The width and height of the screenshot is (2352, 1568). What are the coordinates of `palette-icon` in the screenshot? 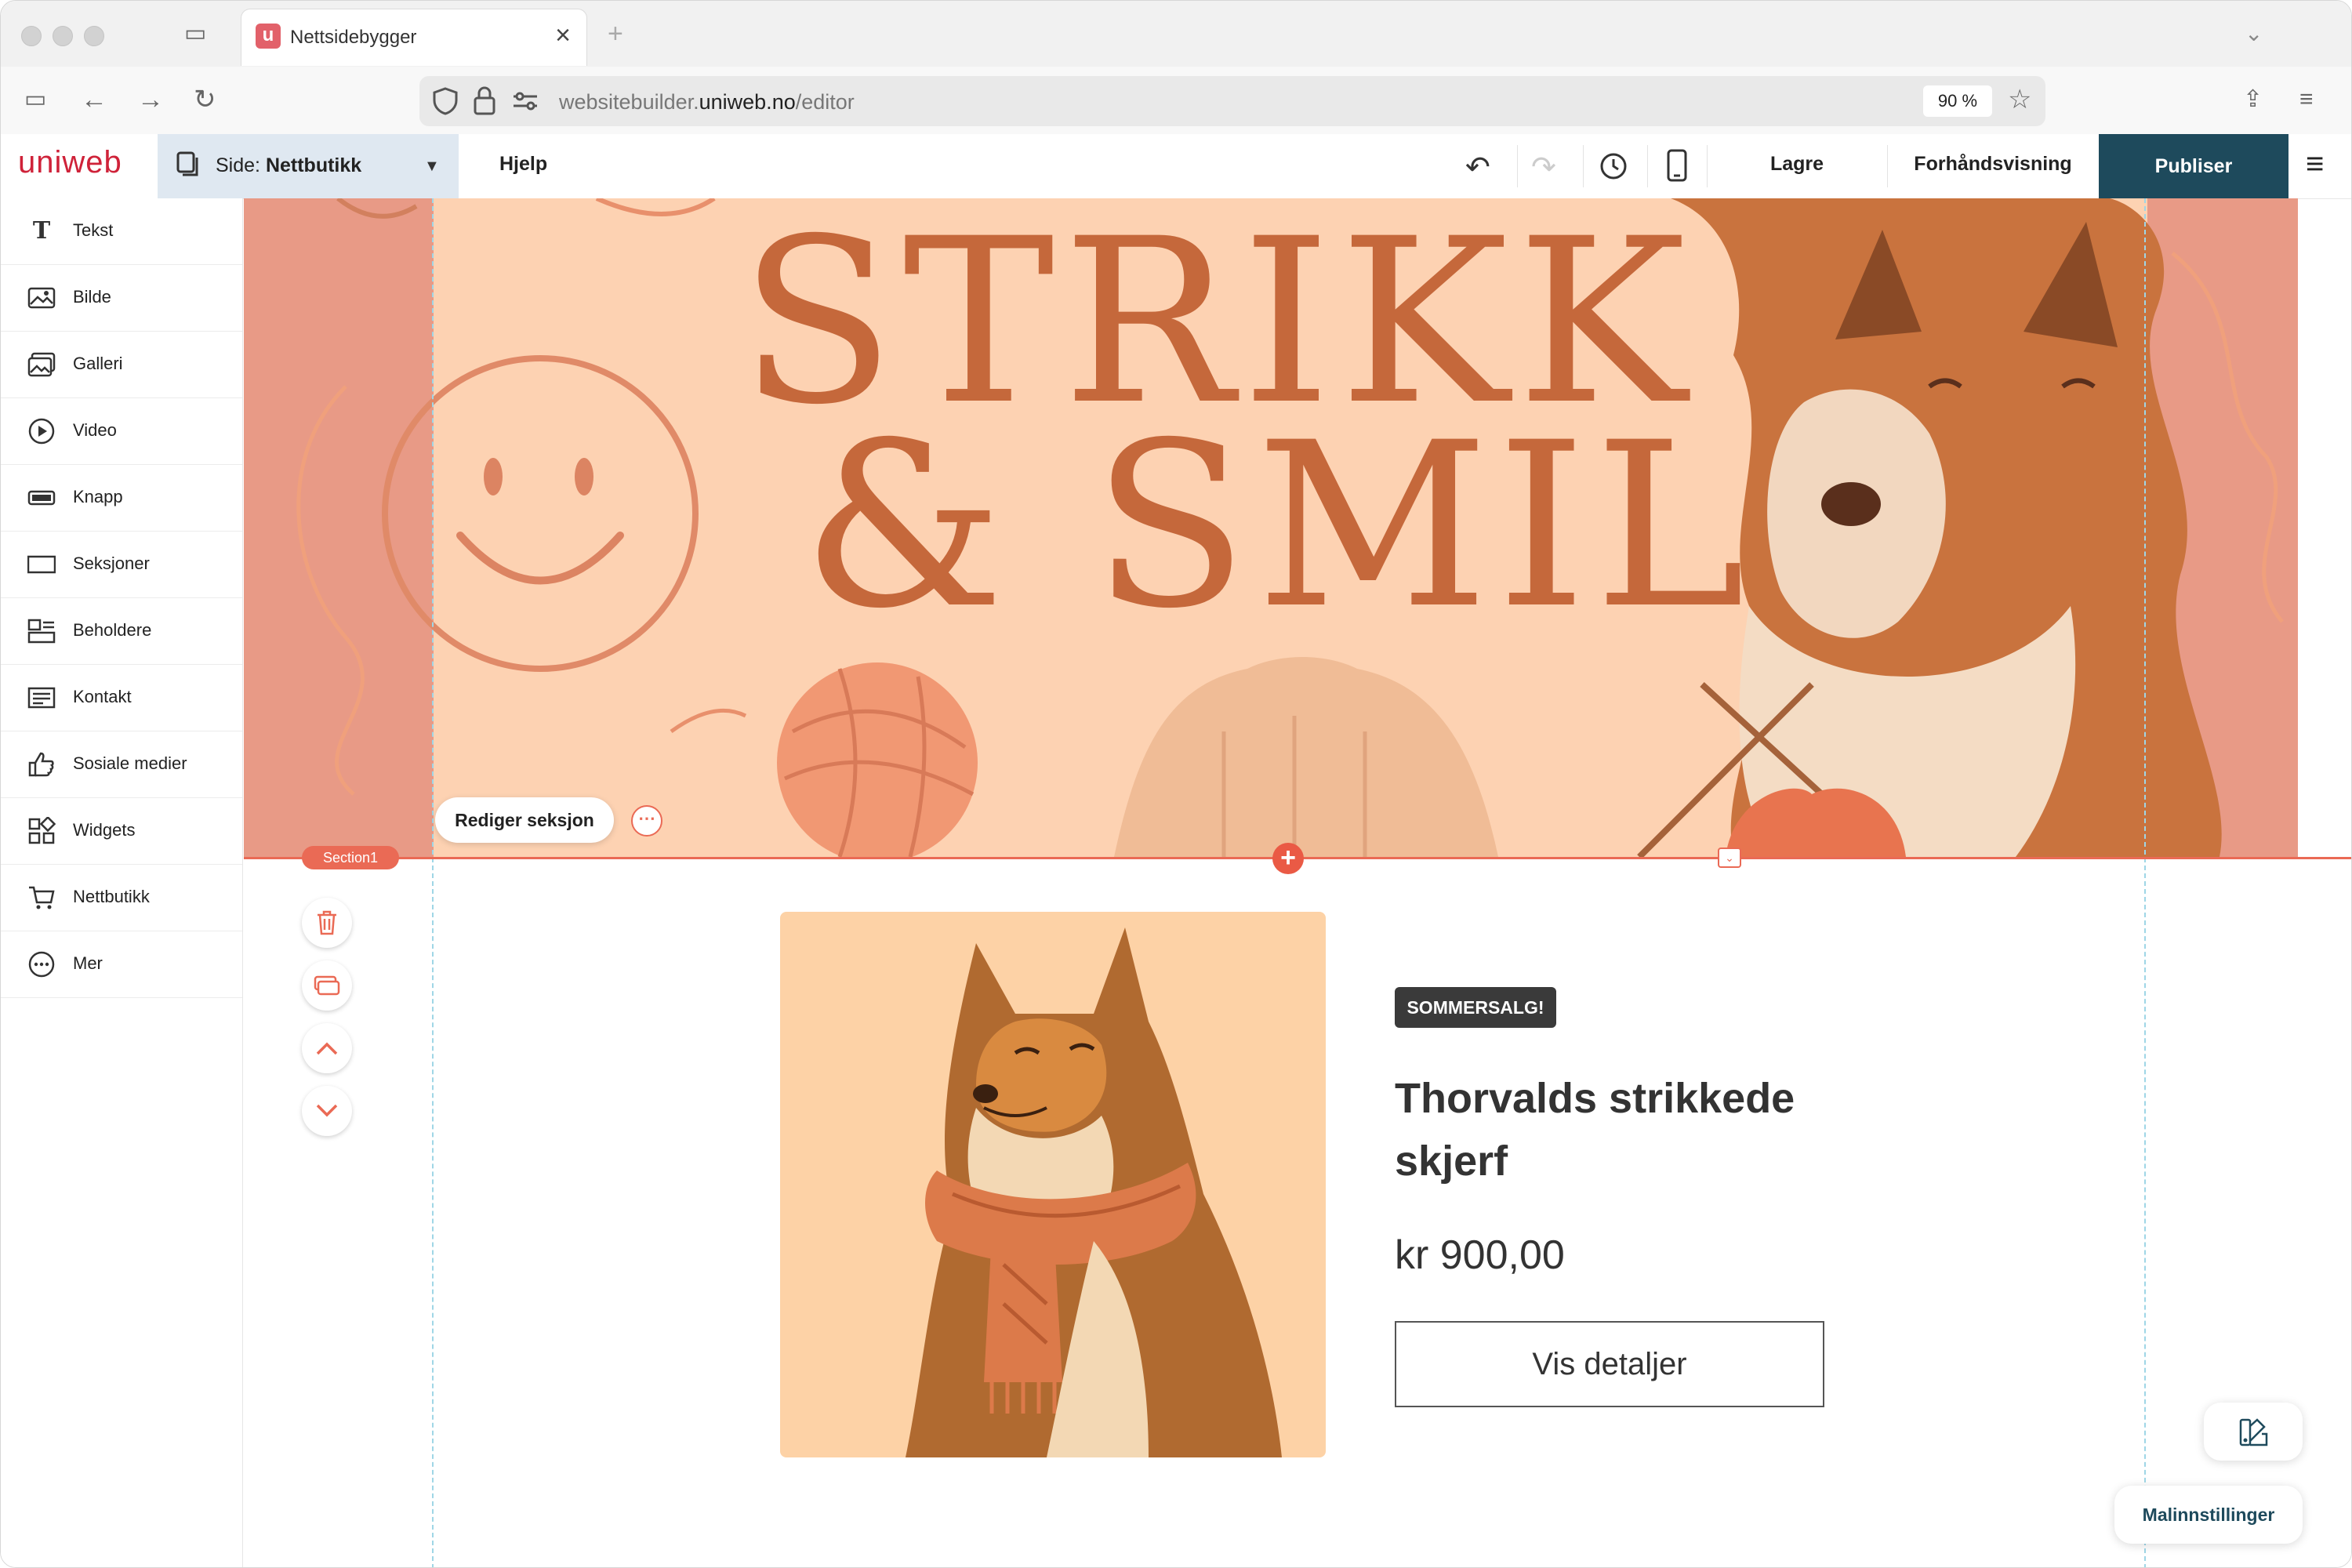 It's located at (2253, 1432).